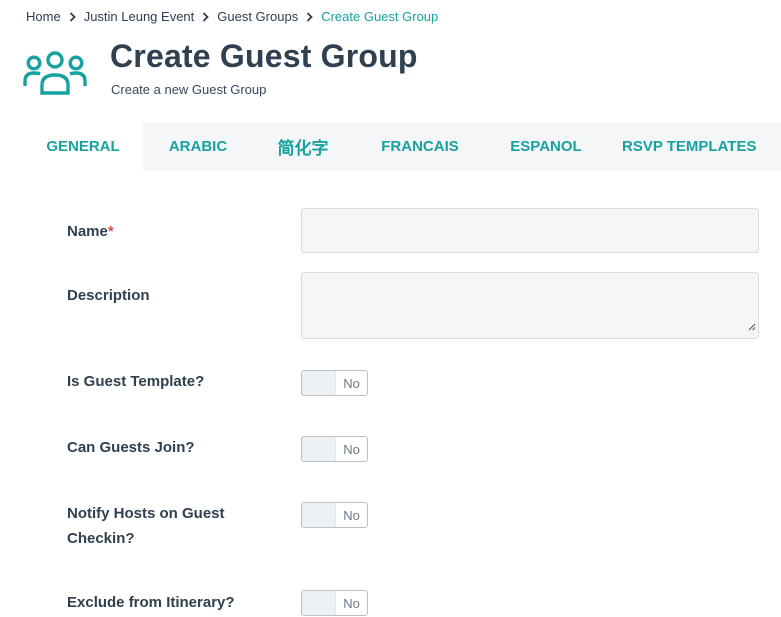 This screenshot has height=617, width=781. Describe the element at coordinates (198, 146) in the screenshot. I see `tab-arabic: ARABIC` at that location.